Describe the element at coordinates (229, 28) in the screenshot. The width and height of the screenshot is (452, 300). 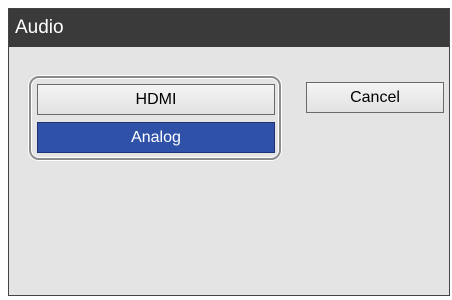
I see `dialog-title: Audio` at that location.